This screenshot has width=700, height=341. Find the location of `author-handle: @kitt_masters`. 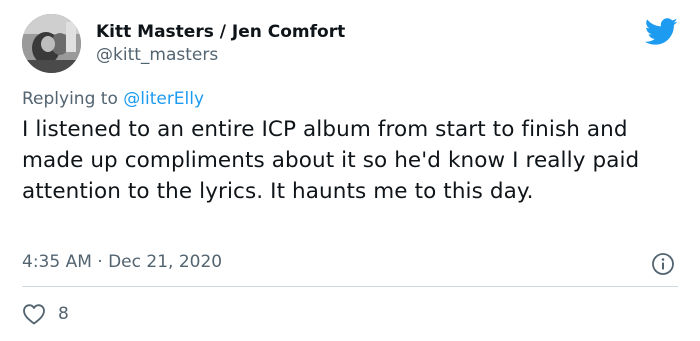

author-handle: @kitt_masters is located at coordinates (157, 55).